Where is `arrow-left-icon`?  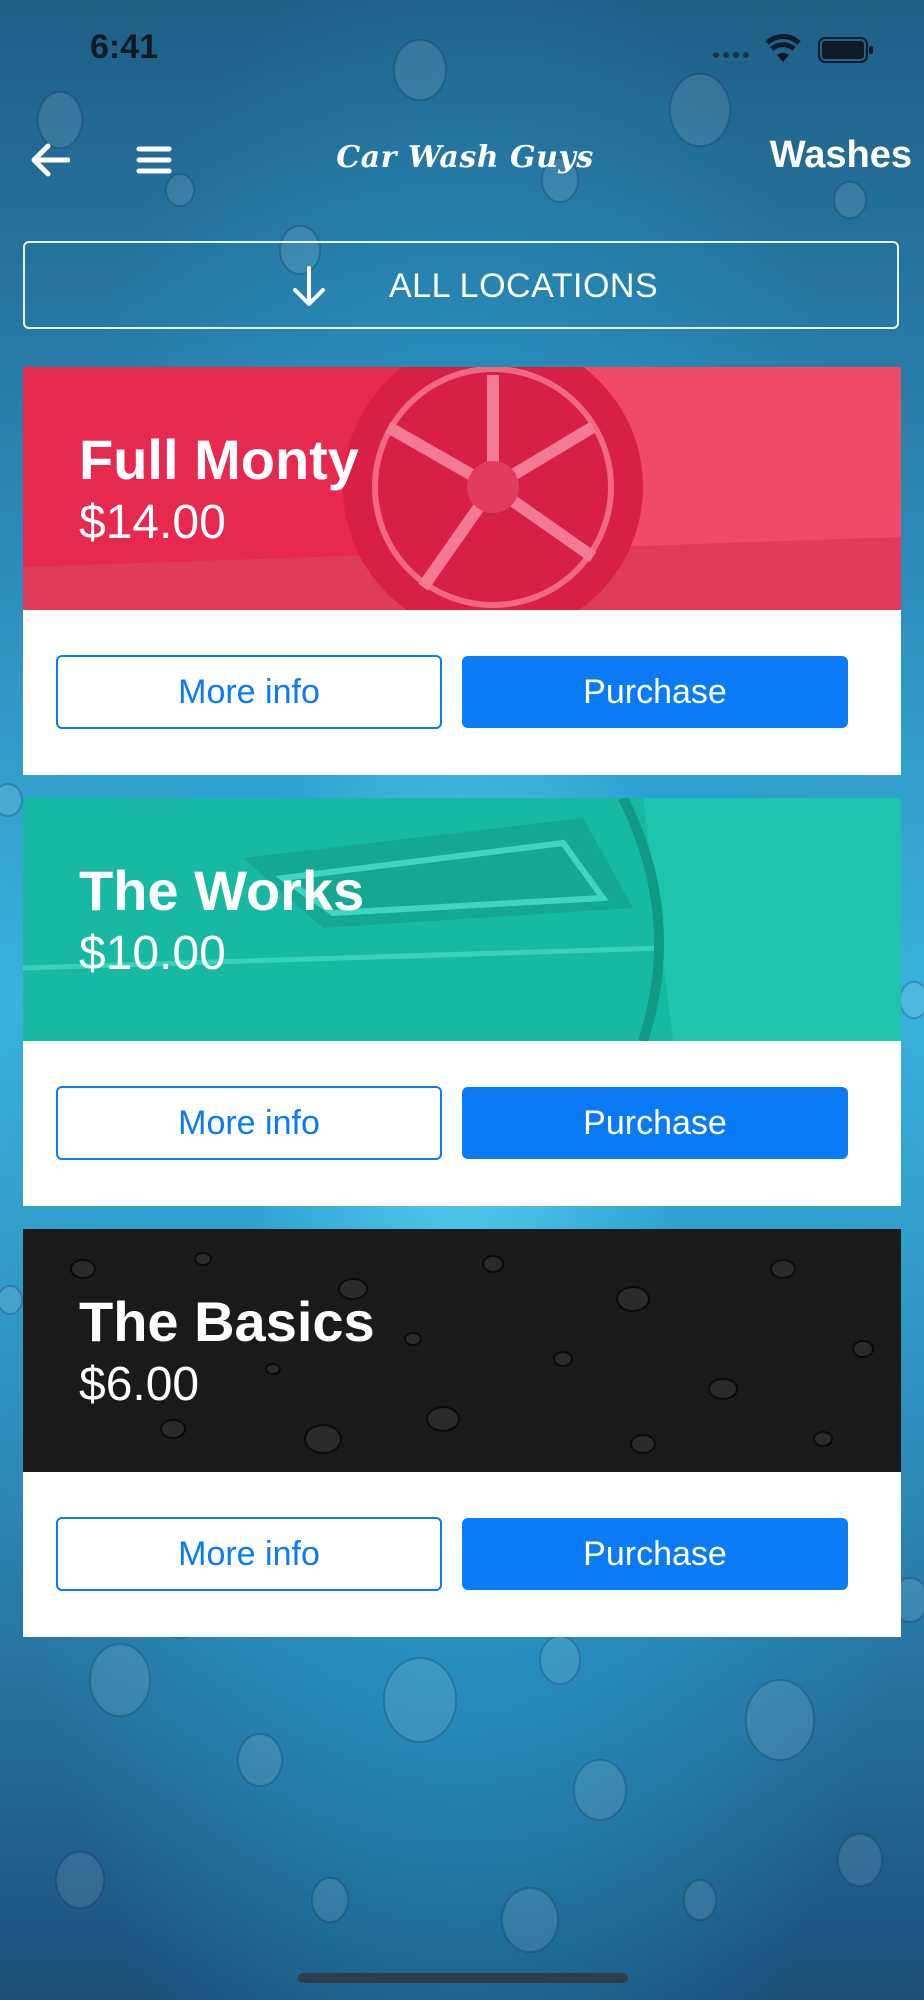 arrow-left-icon is located at coordinates (50, 160).